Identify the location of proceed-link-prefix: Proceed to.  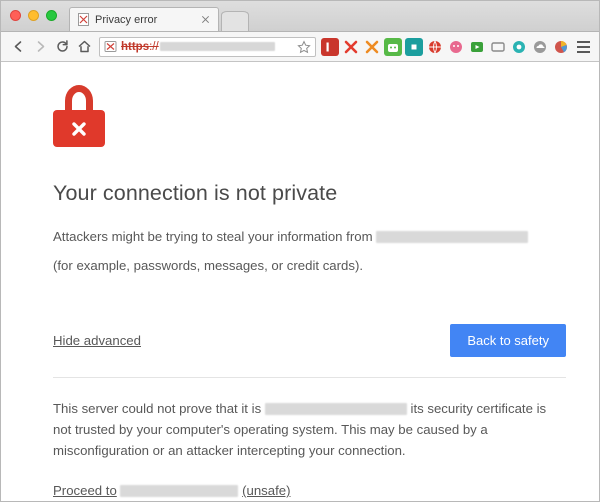
(85, 490).